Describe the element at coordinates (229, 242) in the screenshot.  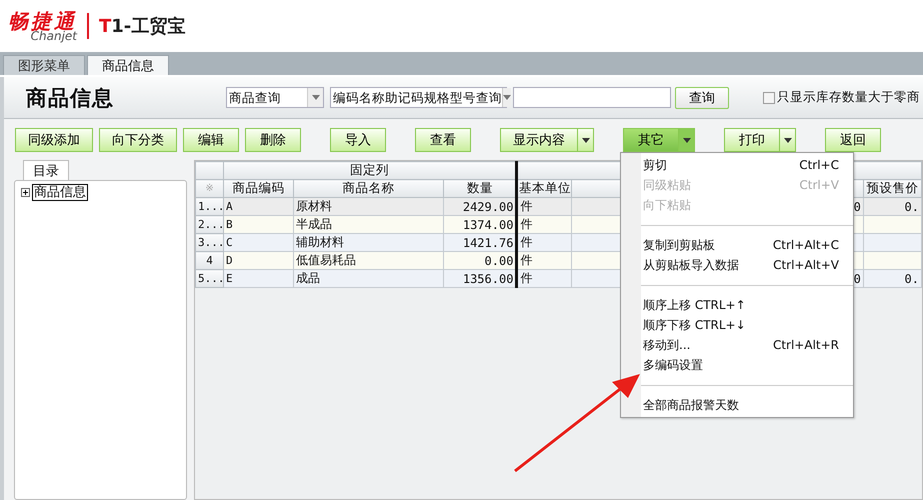
I see `table-cell: C` at that location.